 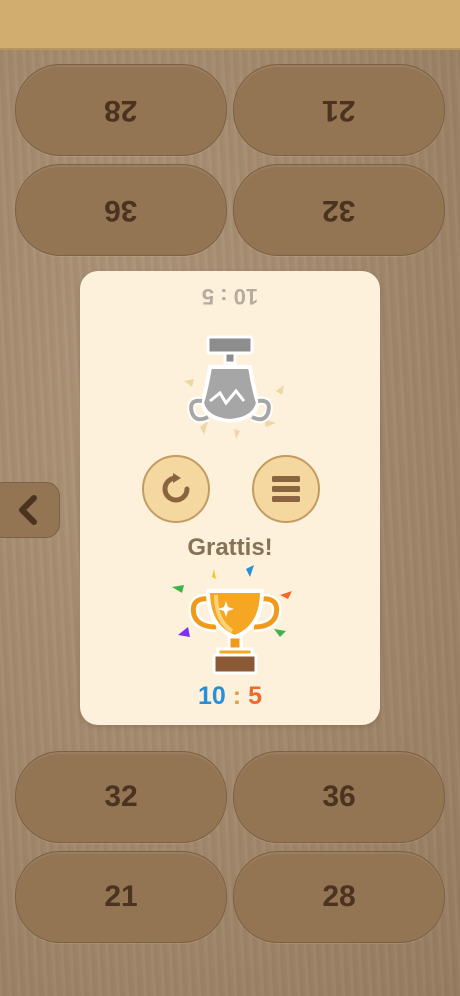 I want to click on top-bar, so click(x=230, y=25).